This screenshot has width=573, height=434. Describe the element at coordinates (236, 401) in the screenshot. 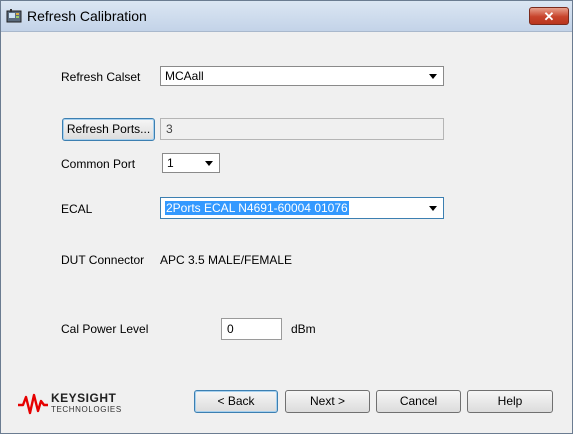

I see `back-button: < Back` at that location.